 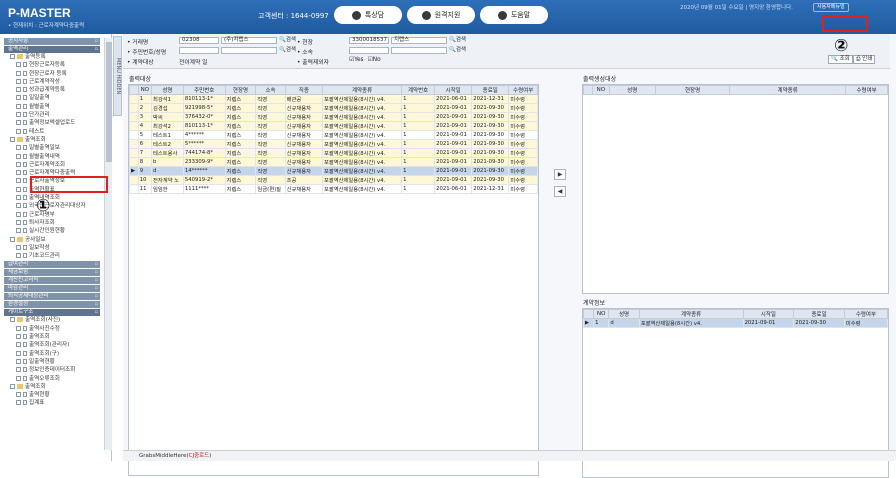 I want to click on sidebar-item: 일보작성, so click(x=52, y=248).